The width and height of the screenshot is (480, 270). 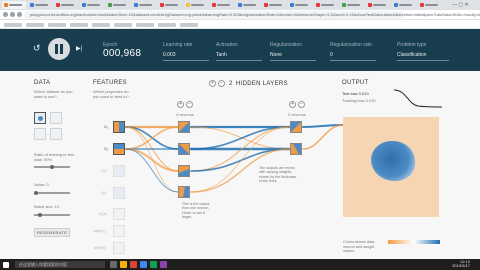 I want to click on windows-start-icon, so click(x=6, y=264).